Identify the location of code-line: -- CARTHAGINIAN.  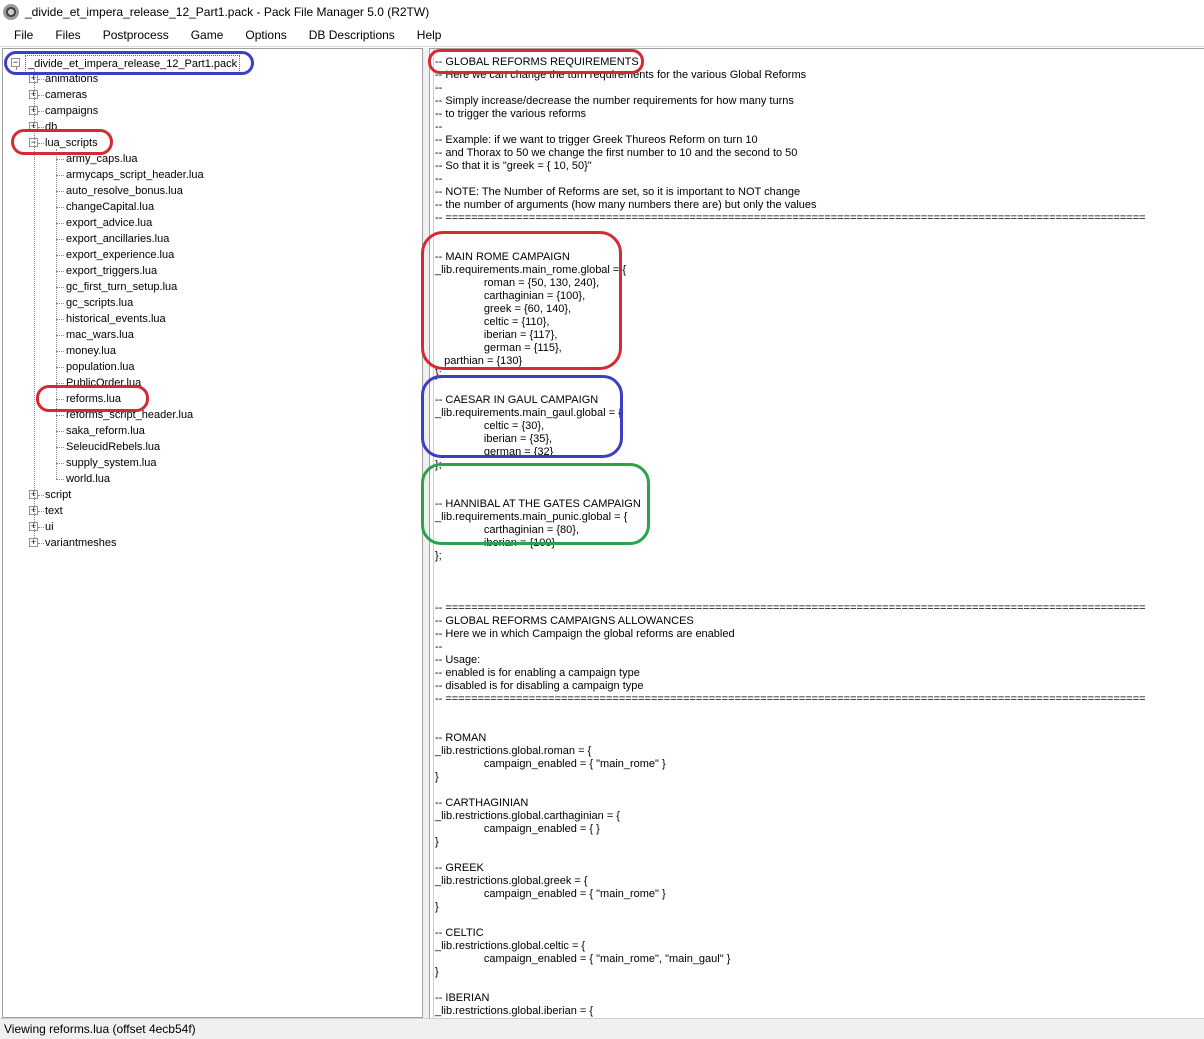
(790, 803).